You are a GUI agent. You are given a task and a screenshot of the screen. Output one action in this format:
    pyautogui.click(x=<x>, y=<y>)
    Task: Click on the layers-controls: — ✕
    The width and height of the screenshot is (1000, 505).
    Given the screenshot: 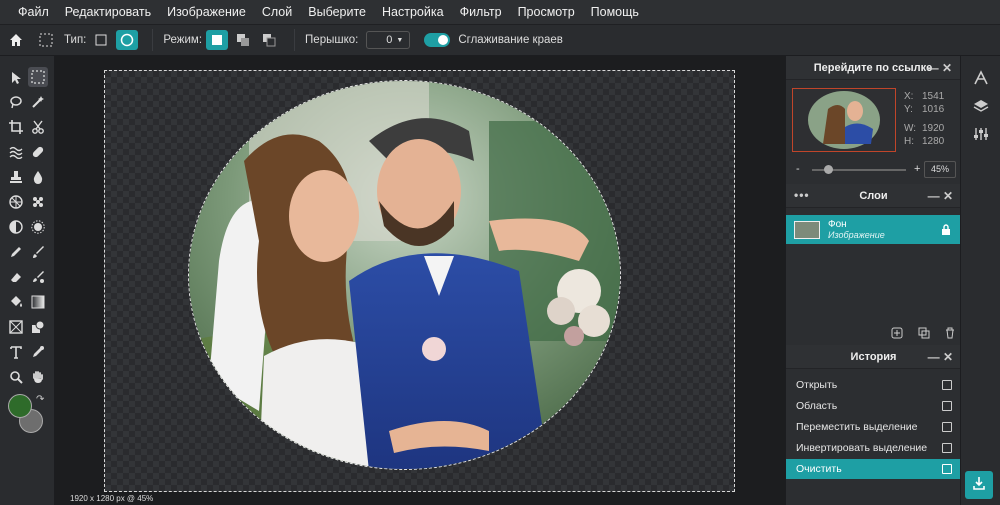 What is the action you would take?
    pyautogui.click(x=940, y=196)
    